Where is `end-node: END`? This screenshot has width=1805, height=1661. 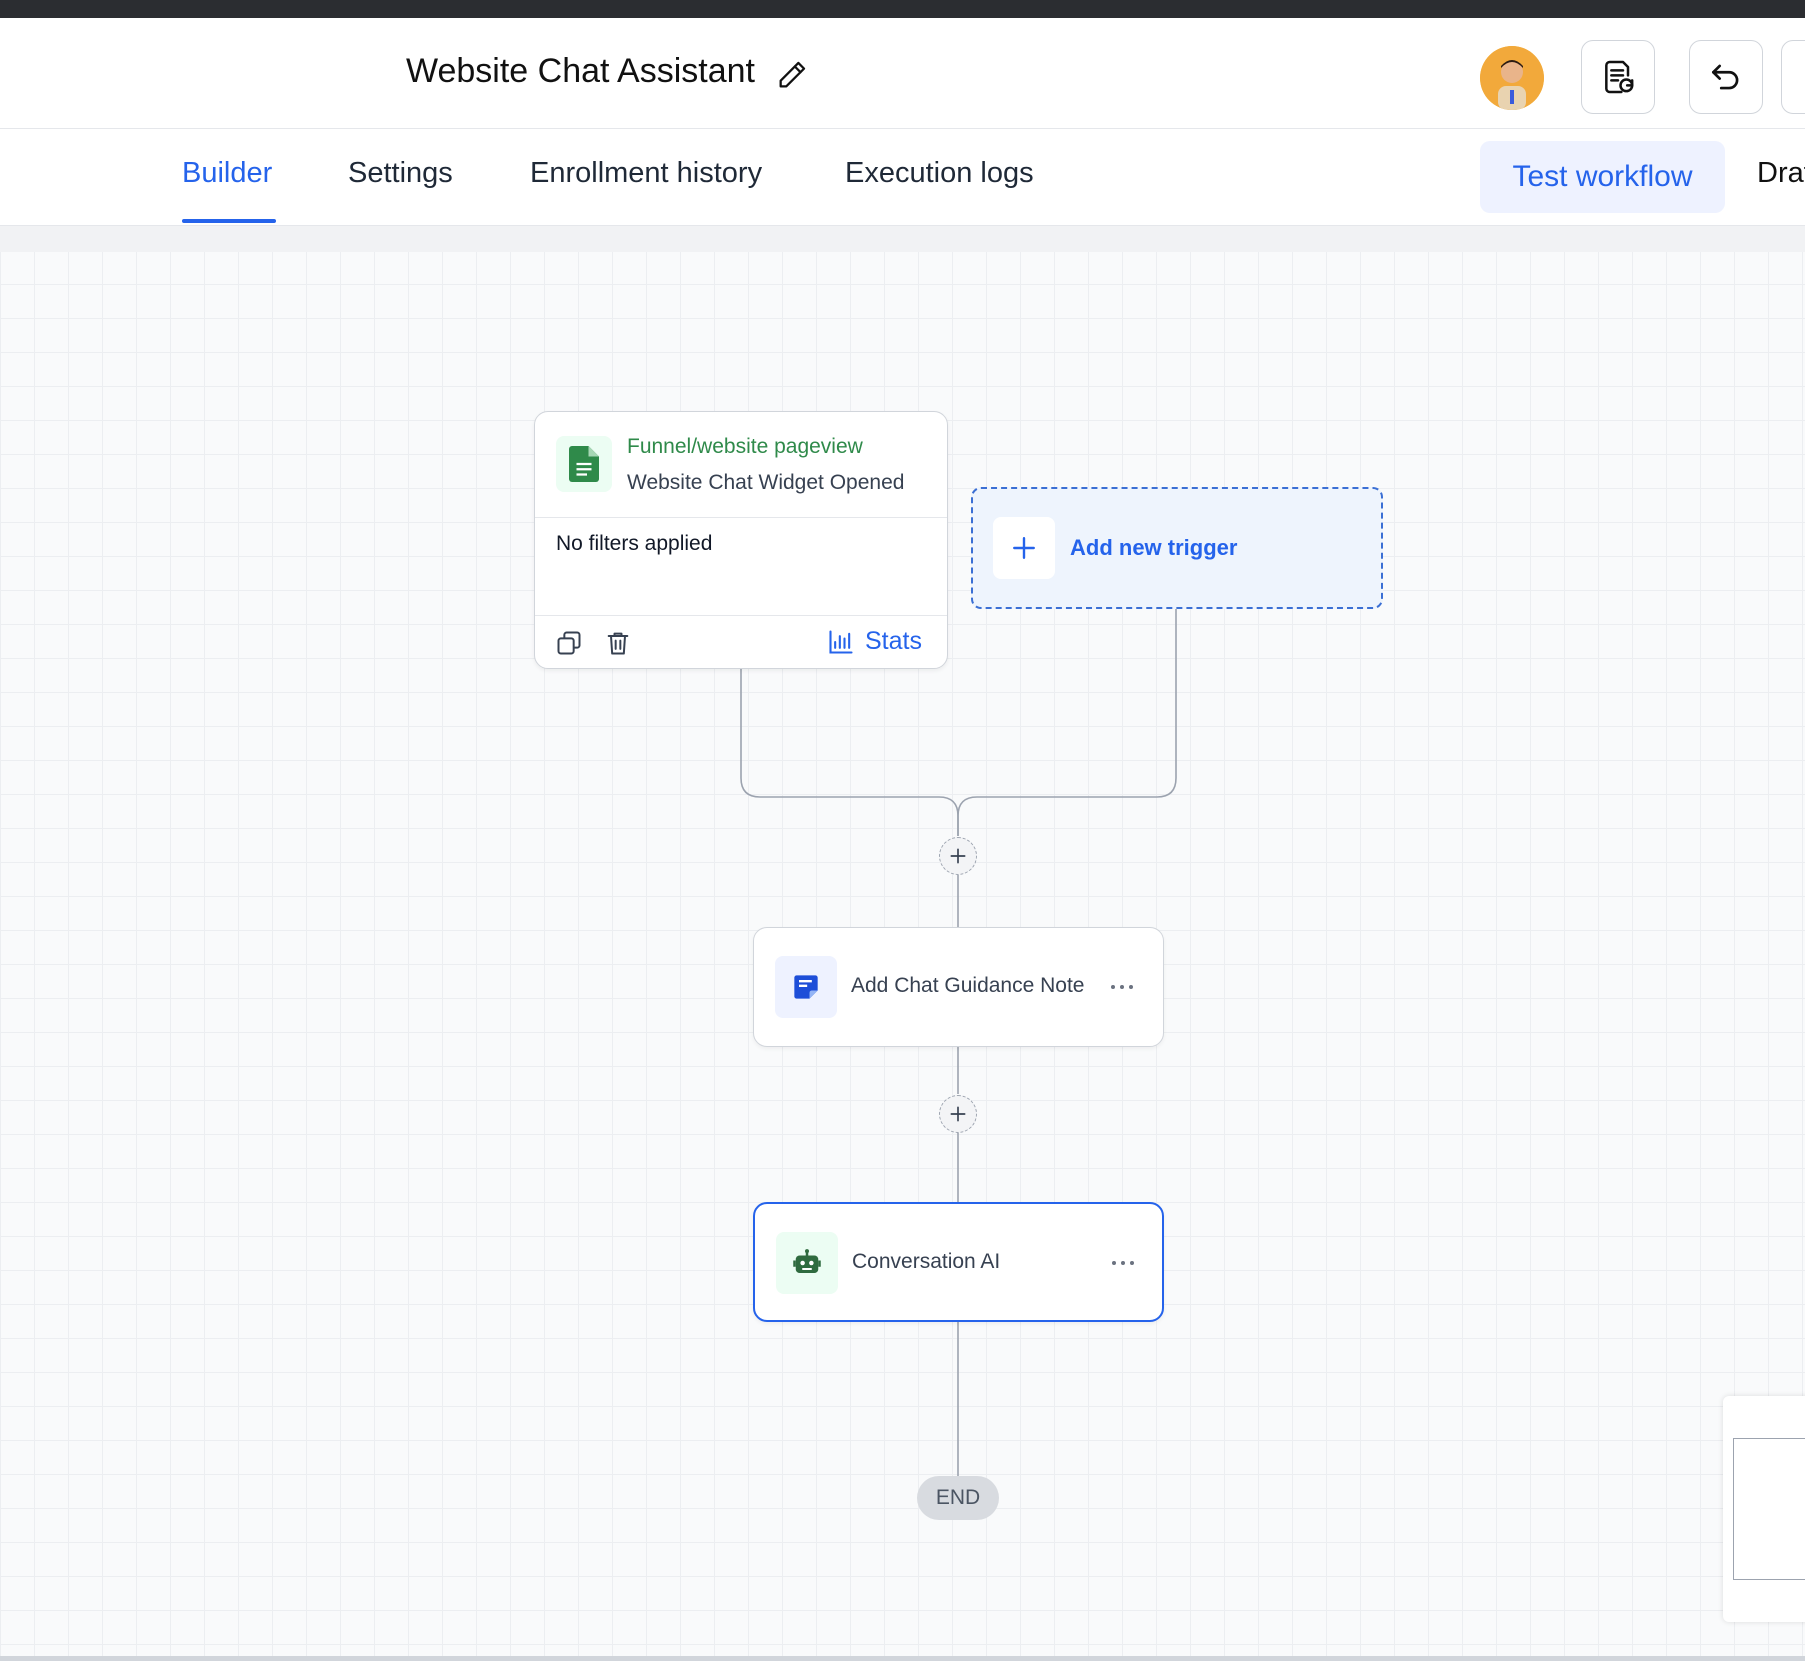
end-node: END is located at coordinates (958, 1498).